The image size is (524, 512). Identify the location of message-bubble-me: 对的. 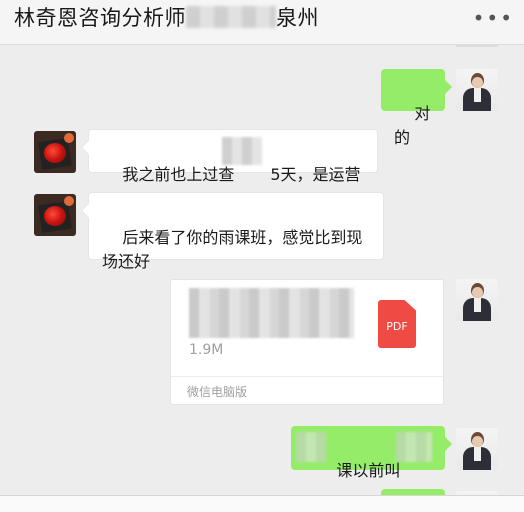
(413, 108).